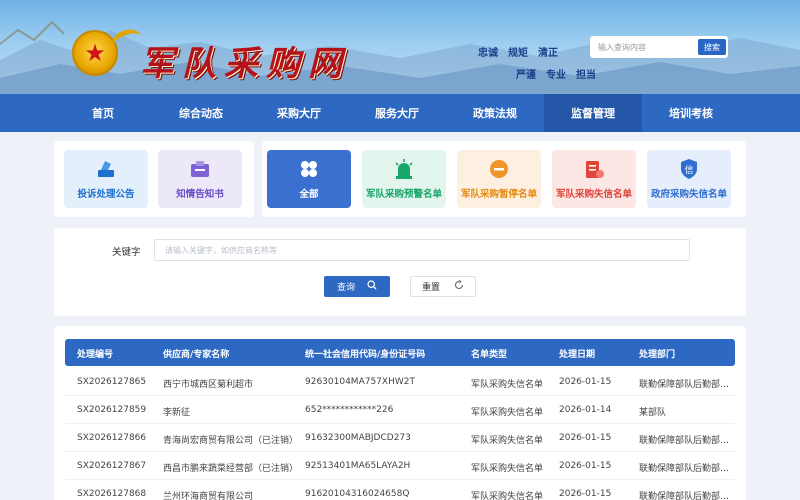 This screenshot has width=800, height=500. I want to click on slogan-text: 担当, so click(586, 75).